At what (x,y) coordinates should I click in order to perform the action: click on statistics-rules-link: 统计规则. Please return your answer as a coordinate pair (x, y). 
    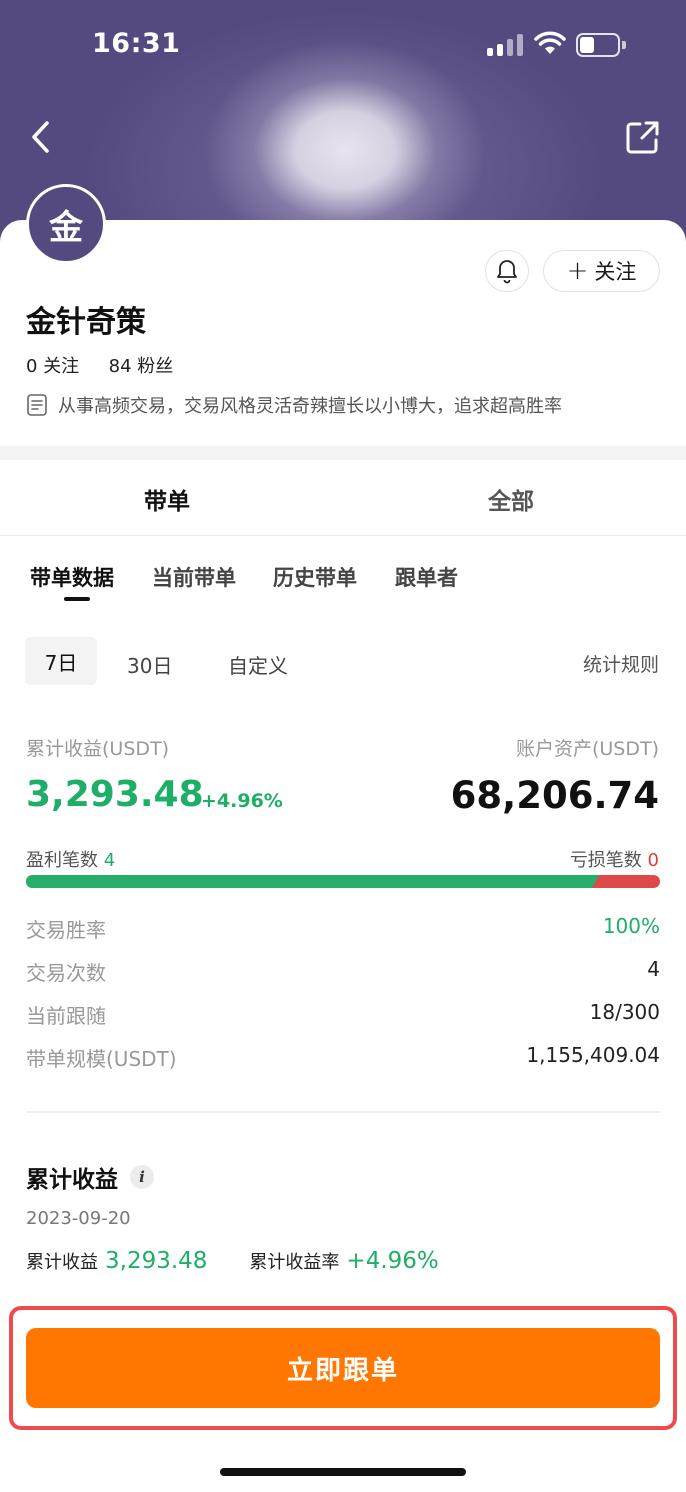
    Looking at the image, I should click on (621, 663).